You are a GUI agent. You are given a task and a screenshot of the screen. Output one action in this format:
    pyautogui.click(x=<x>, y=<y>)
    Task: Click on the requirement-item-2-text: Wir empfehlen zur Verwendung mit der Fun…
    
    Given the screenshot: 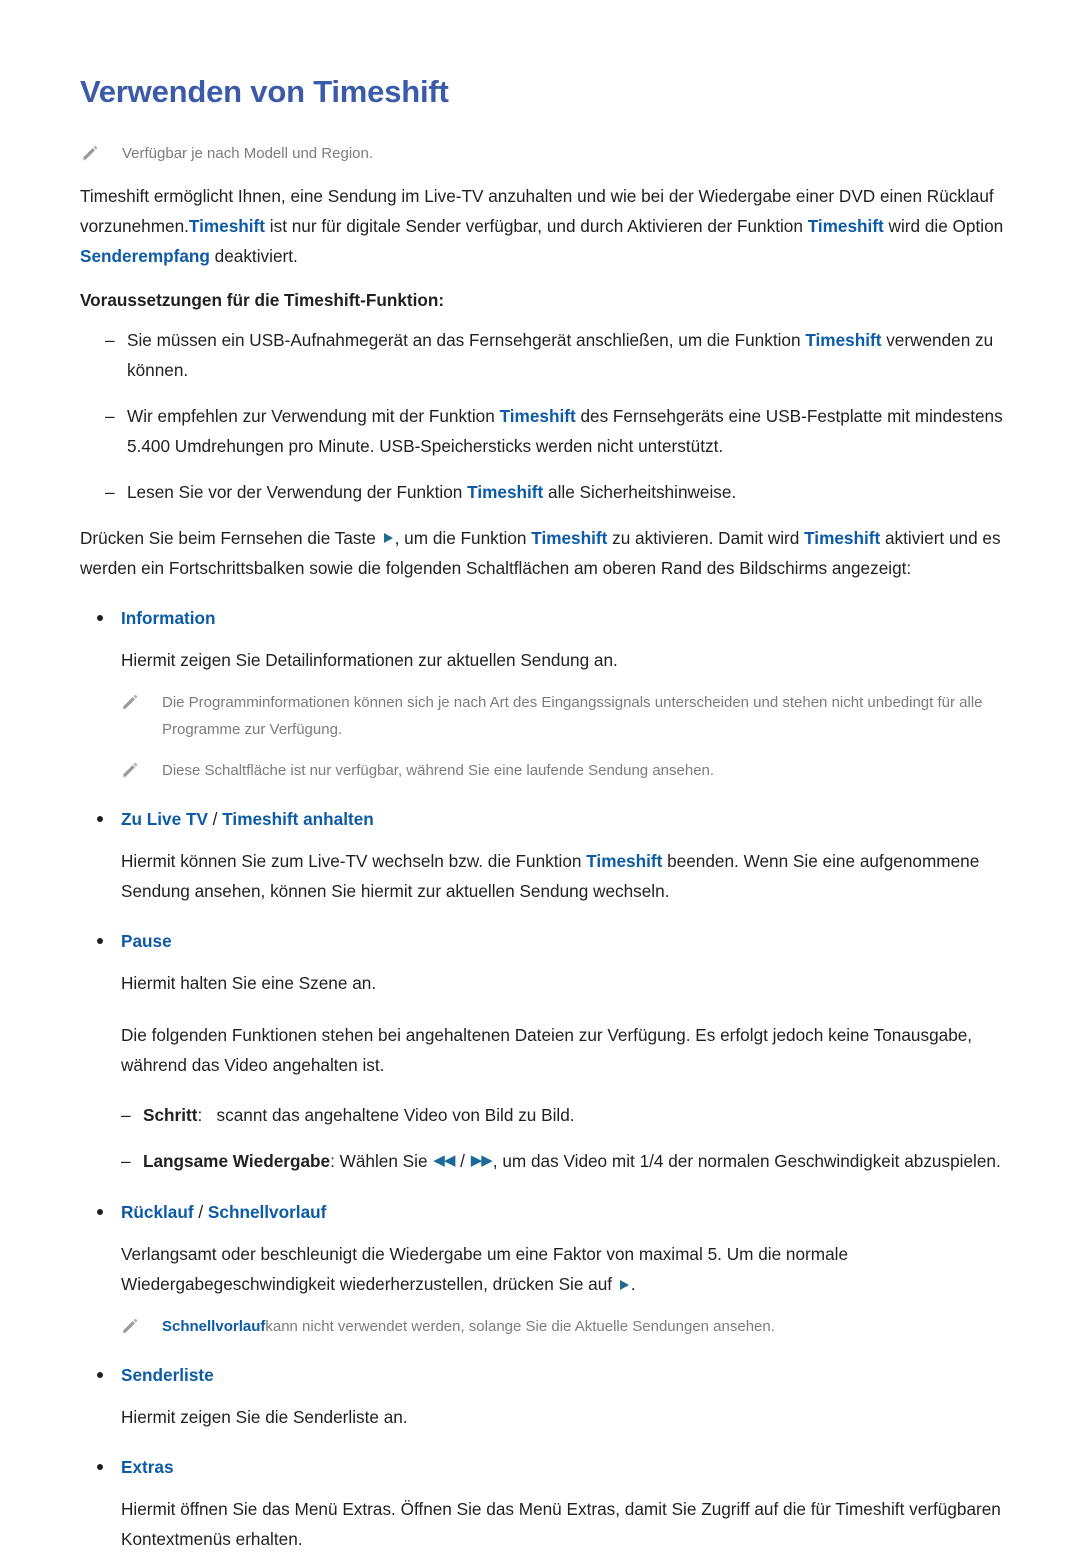 What is the action you would take?
    pyautogui.click(x=577, y=431)
    